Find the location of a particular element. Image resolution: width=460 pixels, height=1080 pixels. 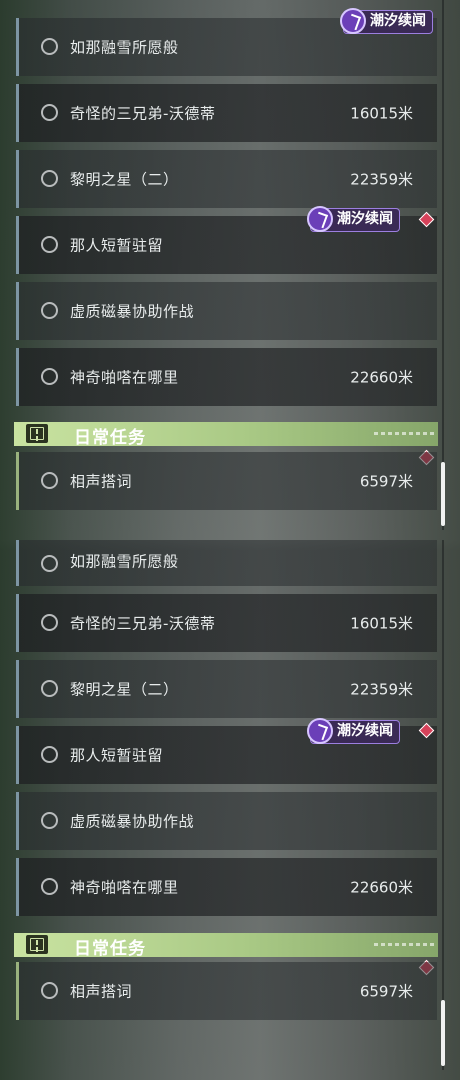

quest-row: 如那融雪所愿般 is located at coordinates (226, 563).